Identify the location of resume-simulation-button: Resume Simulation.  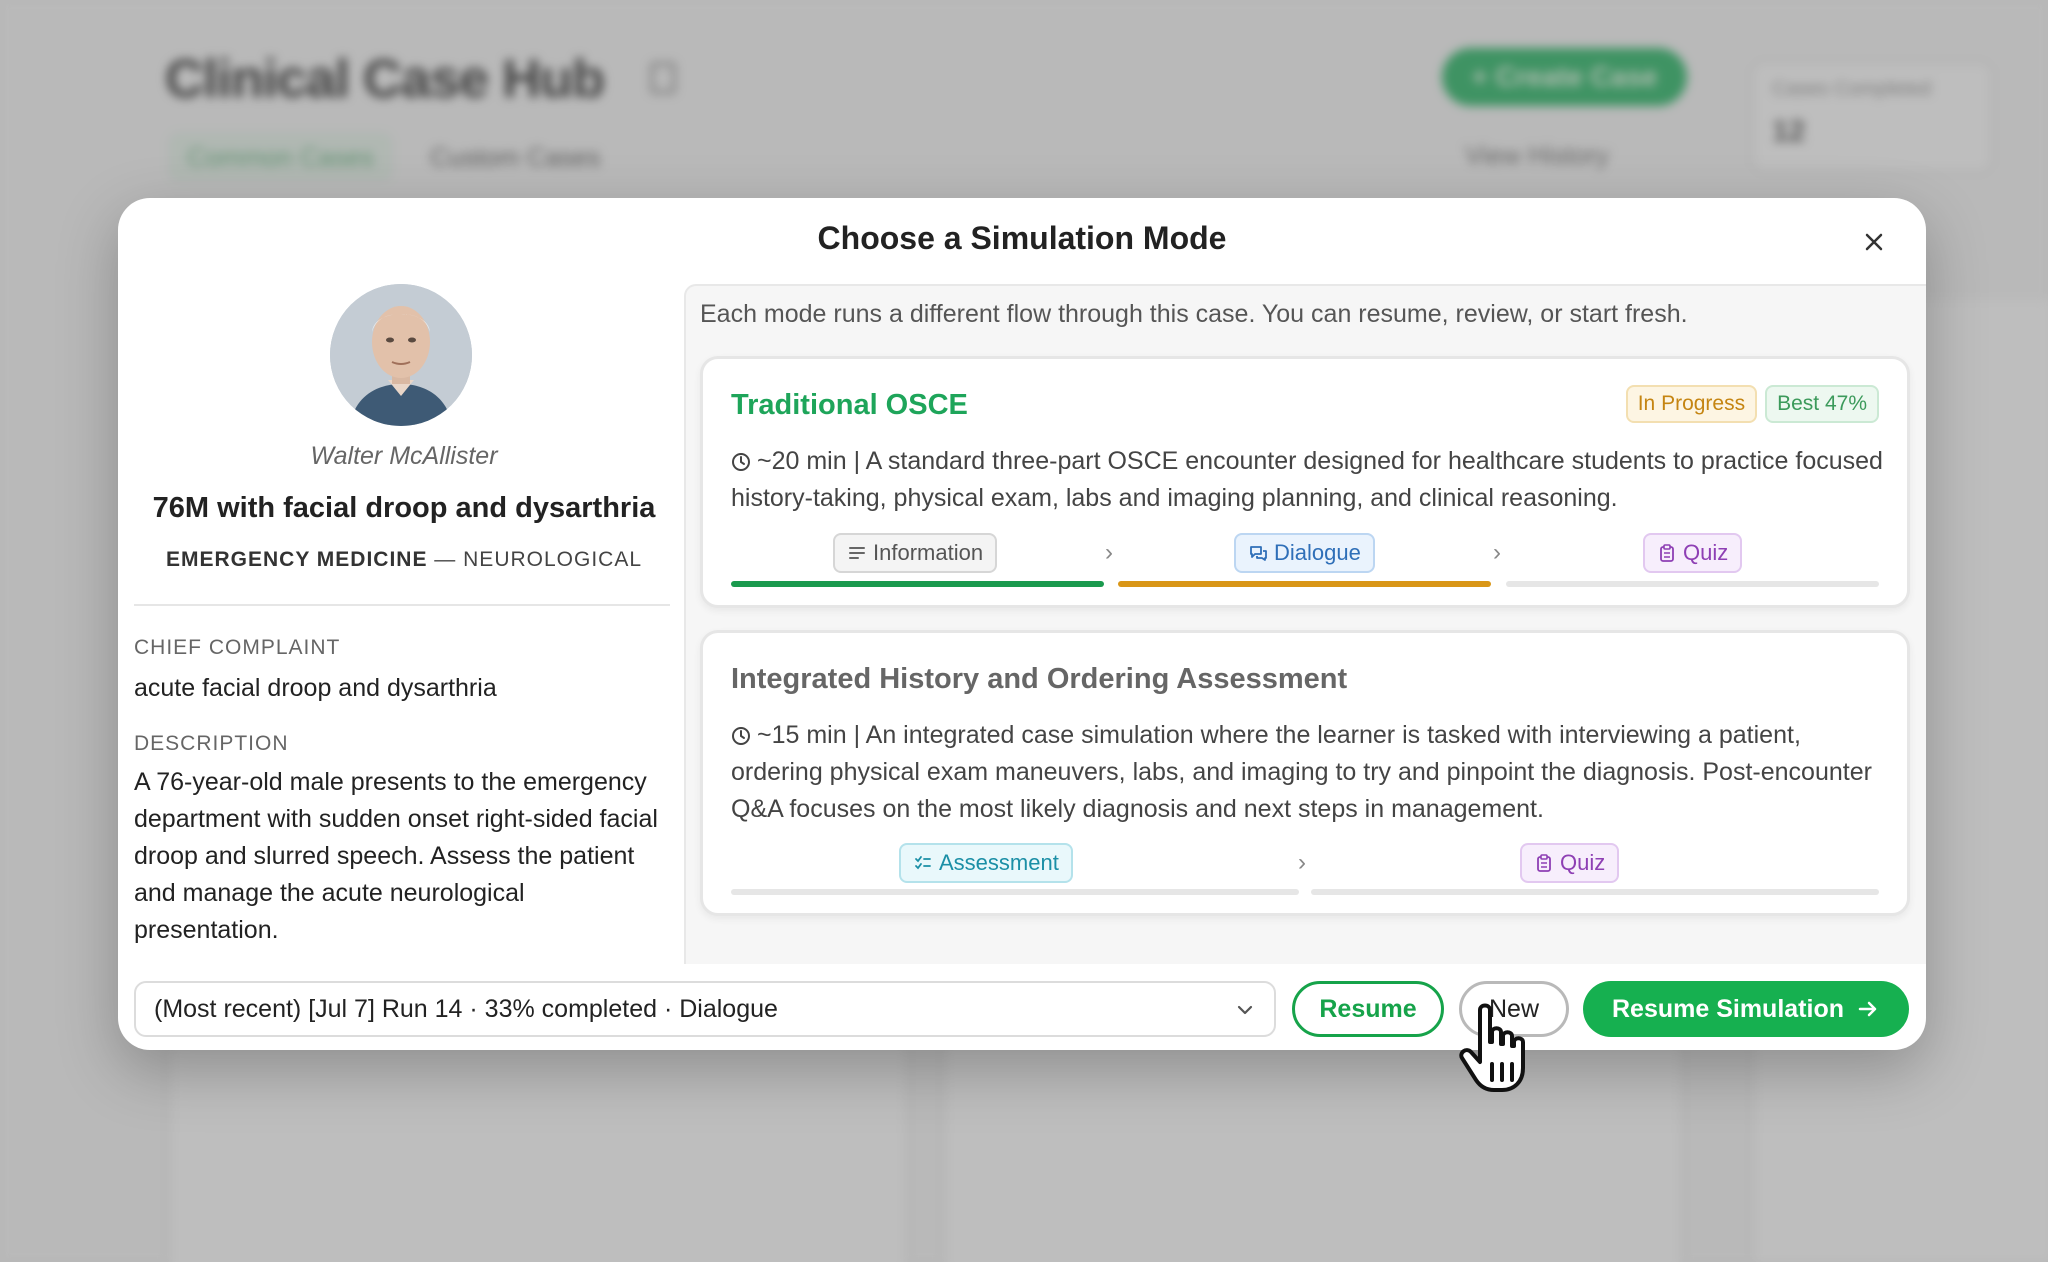
(1746, 1009).